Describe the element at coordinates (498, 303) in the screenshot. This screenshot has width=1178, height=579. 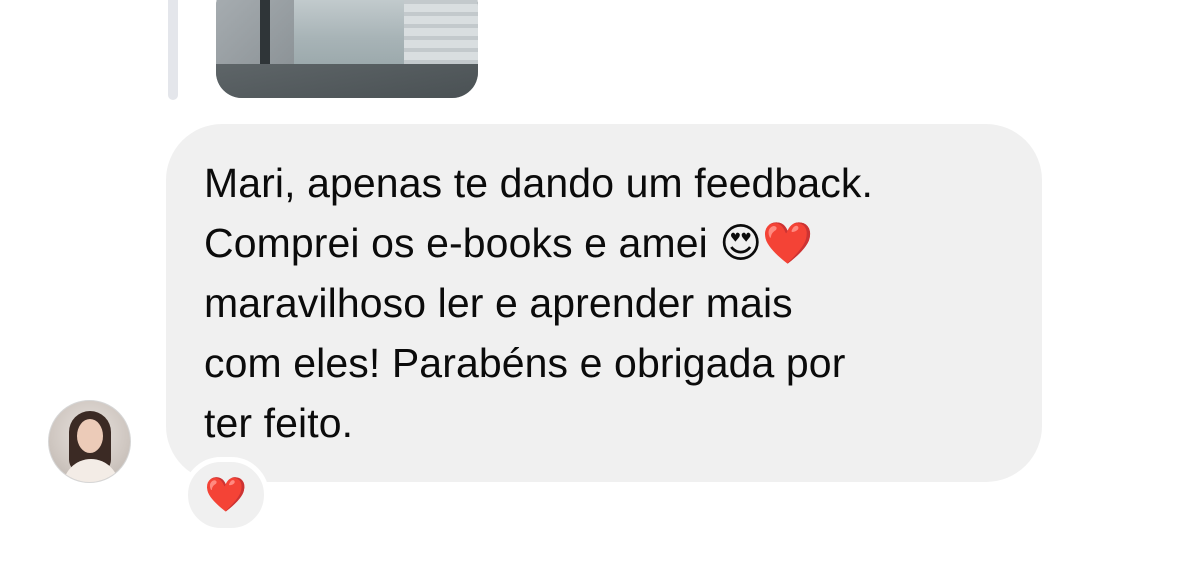
I see `message-line-3: maravilhoso ler e aprender mais` at that location.